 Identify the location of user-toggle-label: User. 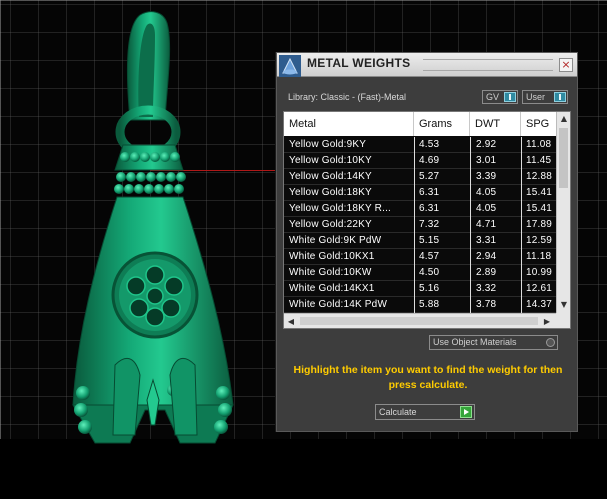
(536, 97).